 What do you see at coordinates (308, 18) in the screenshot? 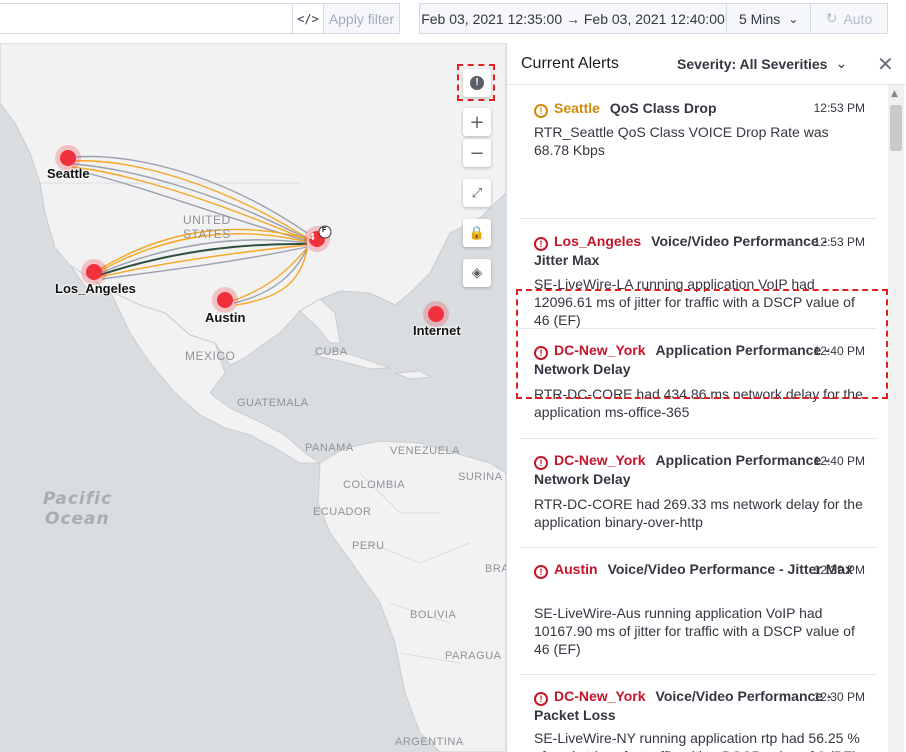
I see `query-language-toggle: </>` at bounding box center [308, 18].